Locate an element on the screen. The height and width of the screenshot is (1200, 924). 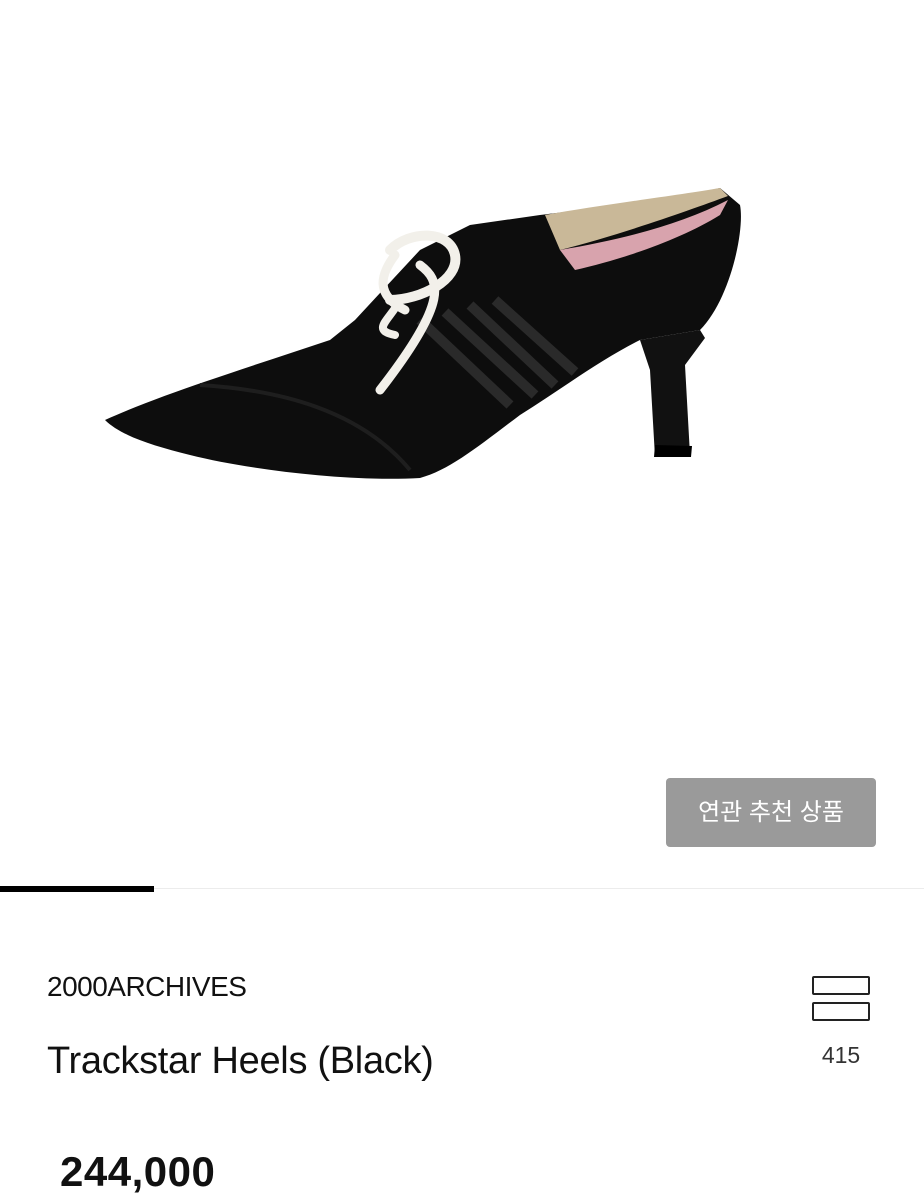
related-products-button: 연관 추천 상품 is located at coordinates (771, 812).